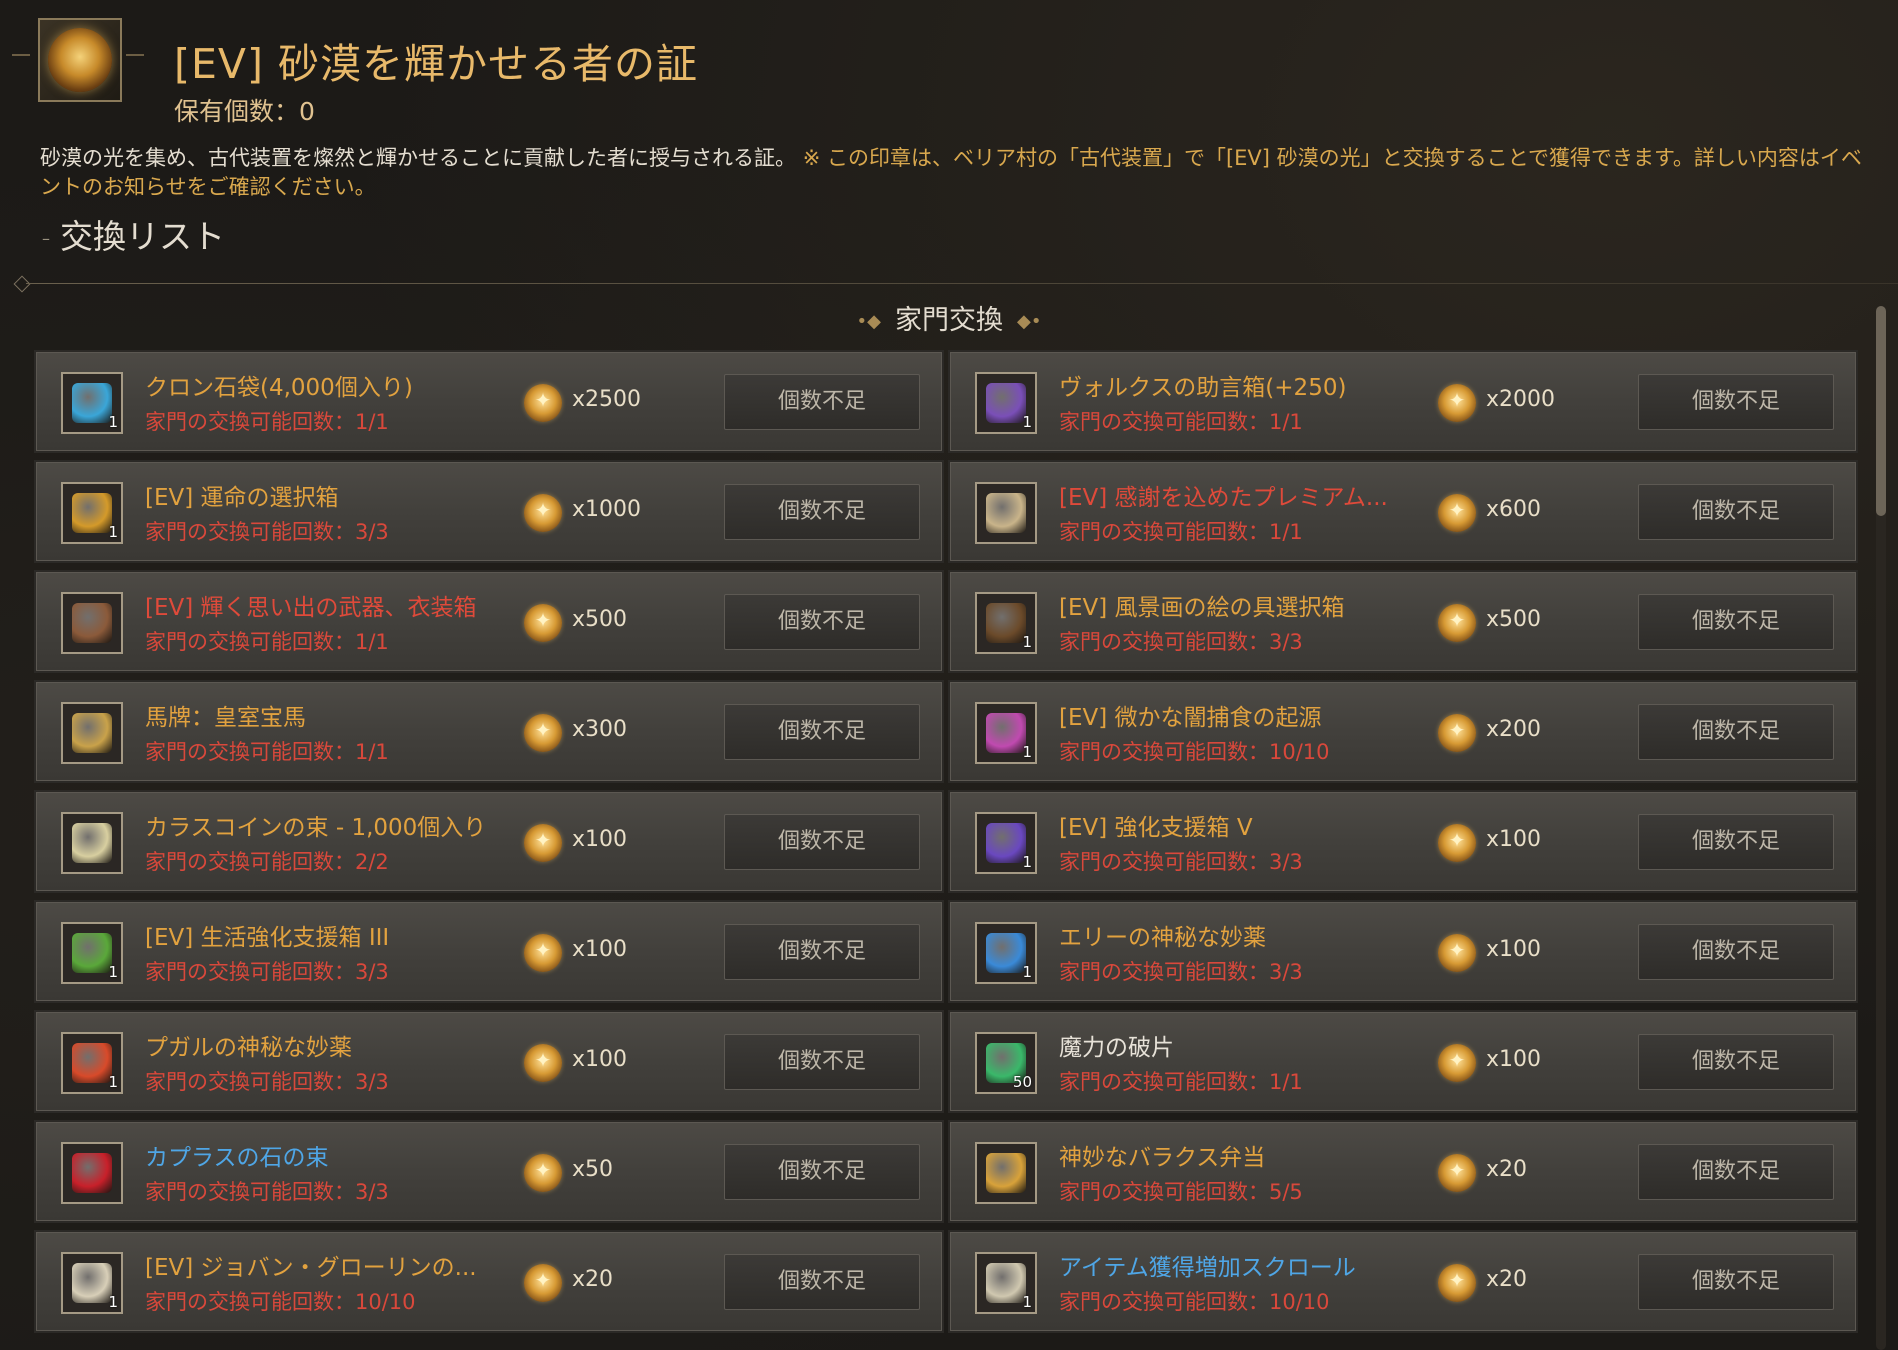 This screenshot has width=1898, height=1350. Describe the element at coordinates (1881, 411) in the screenshot. I see `scrollbar-thumb` at that location.